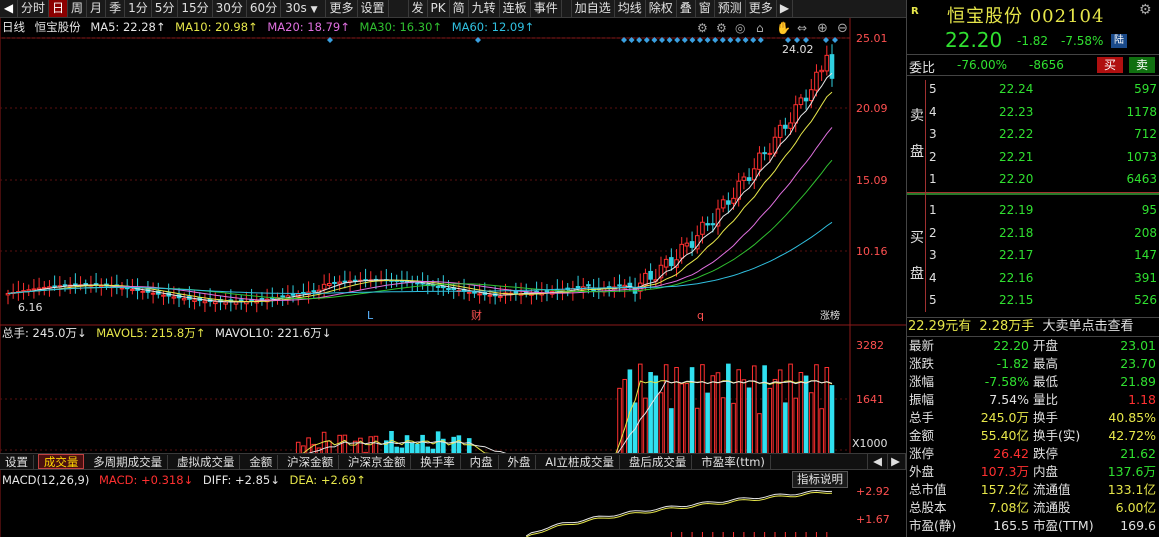 This screenshot has height=537, width=1159. I want to click on price-tick-4: 10.16, so click(872, 251).